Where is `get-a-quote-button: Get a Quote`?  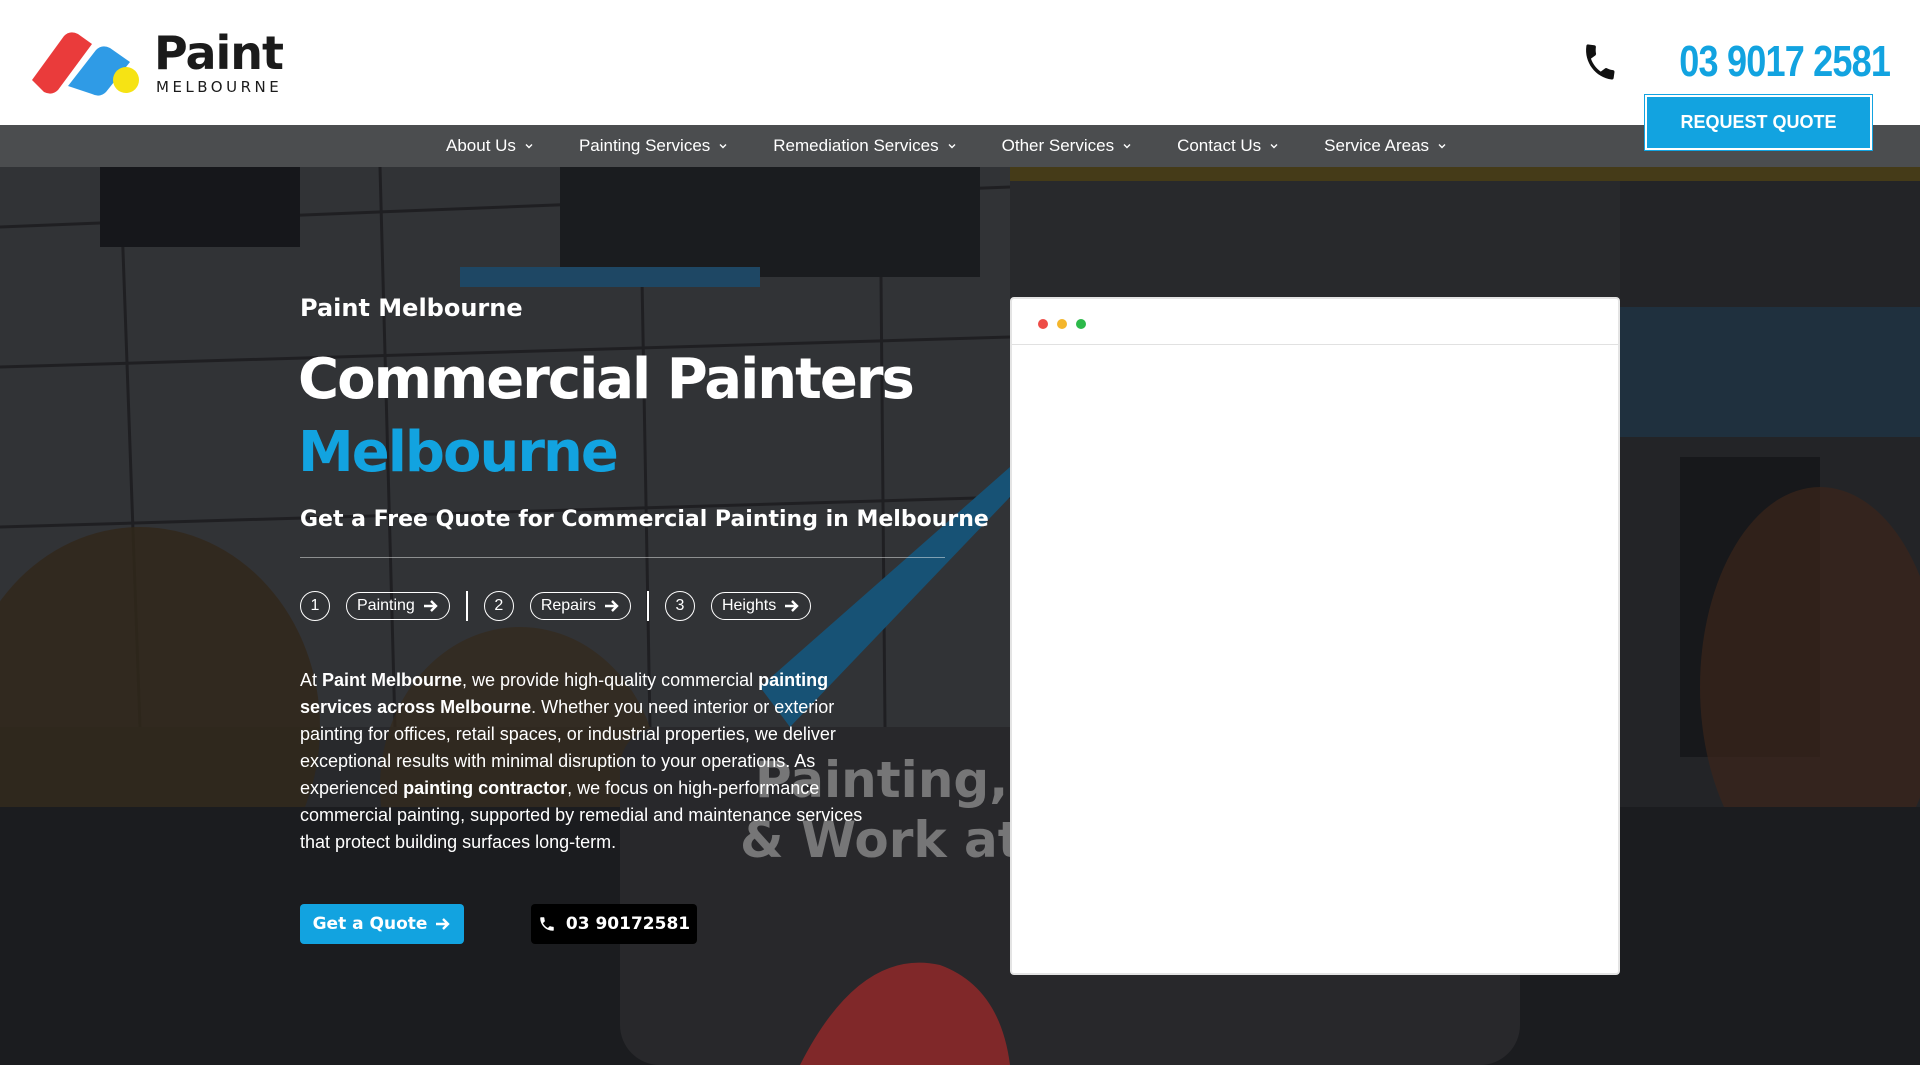 get-a-quote-button: Get a Quote is located at coordinates (382, 924).